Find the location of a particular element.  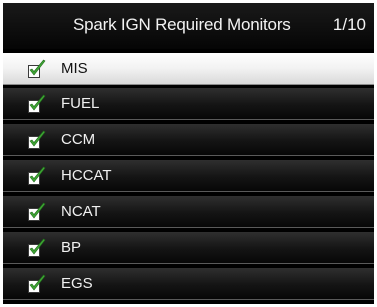

screen-title: Spark IGN Required Monitors is located at coordinates (182, 24).